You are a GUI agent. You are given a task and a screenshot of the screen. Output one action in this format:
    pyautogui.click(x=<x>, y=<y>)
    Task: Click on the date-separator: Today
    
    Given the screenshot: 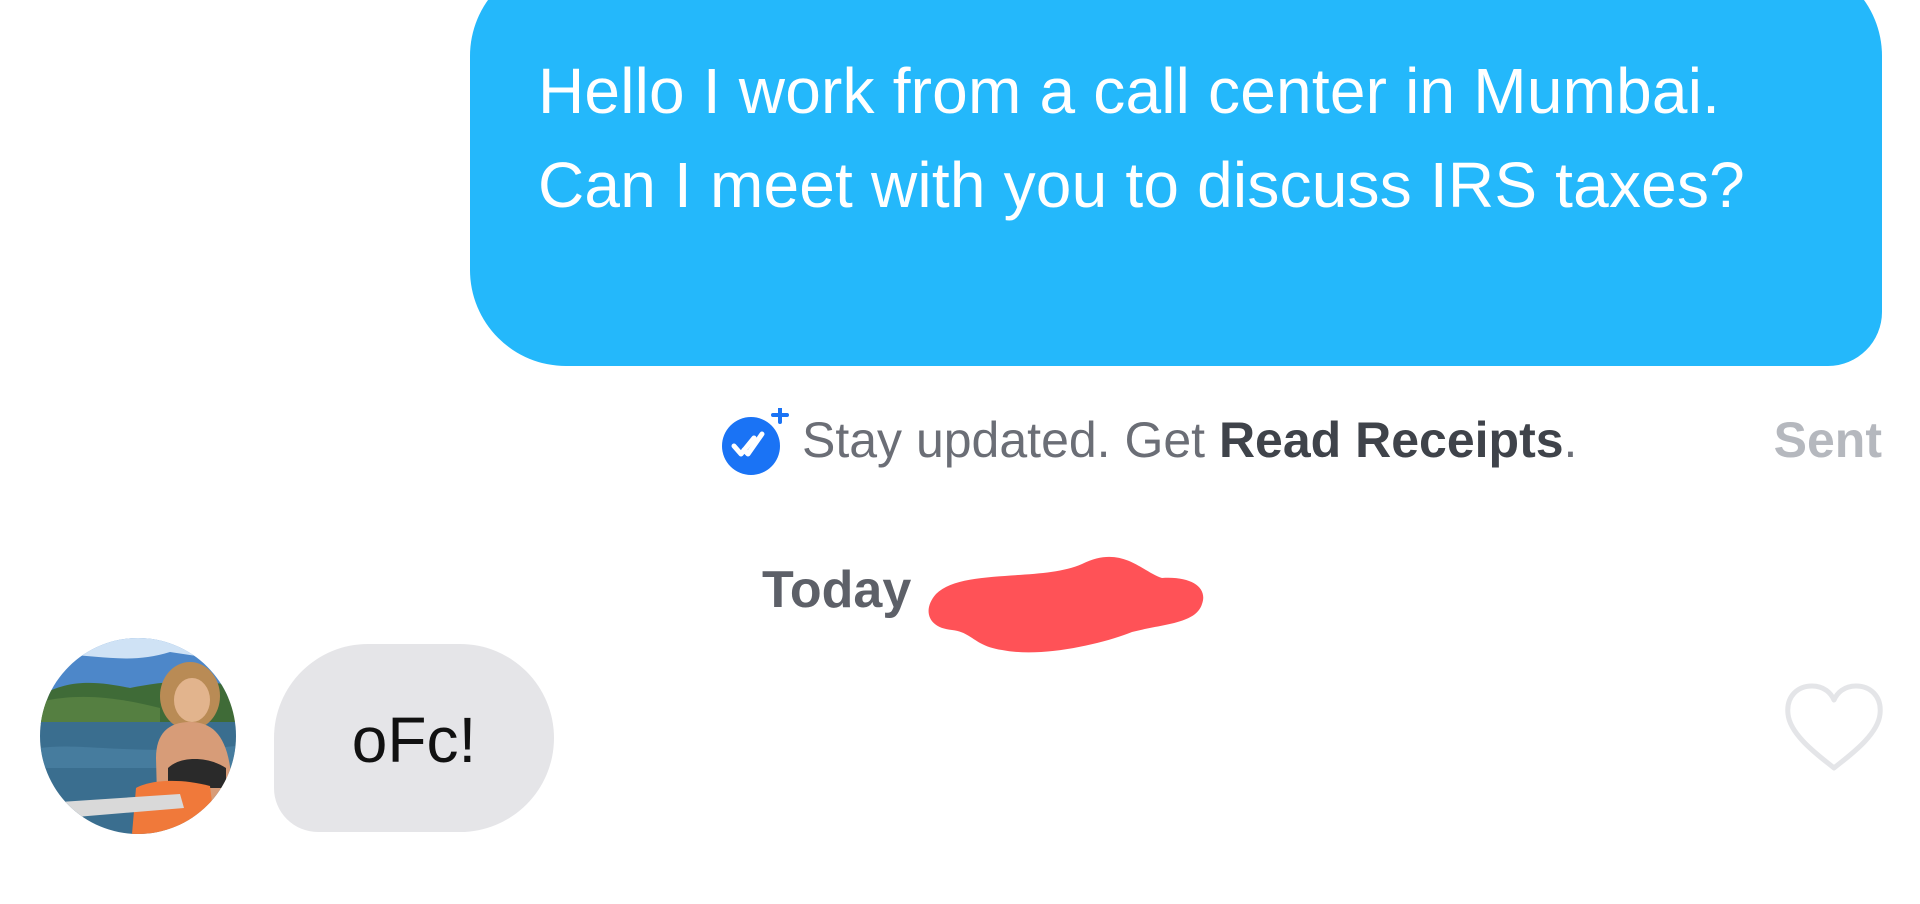 What is the action you would take?
    pyautogui.click(x=987, y=597)
    